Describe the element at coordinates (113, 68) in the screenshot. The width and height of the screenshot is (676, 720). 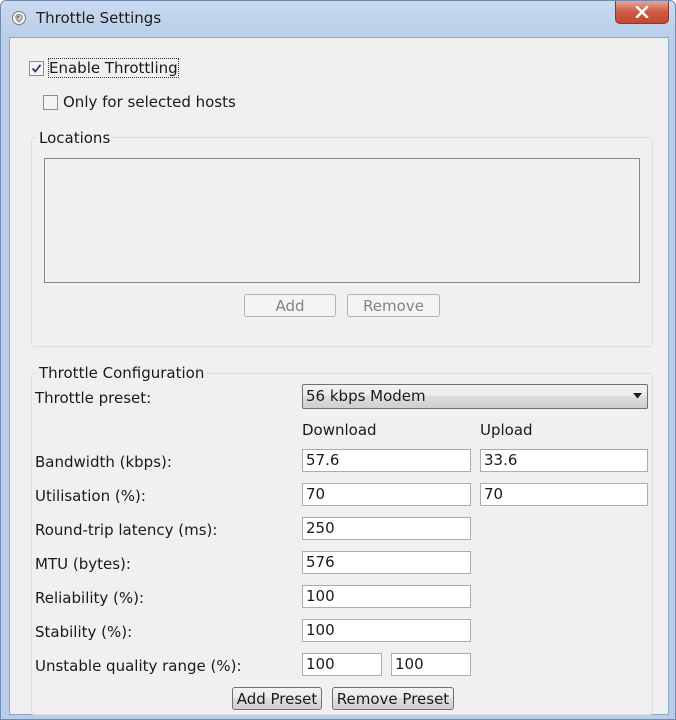
I see `enable-throttling-label: Enable Throttling` at that location.